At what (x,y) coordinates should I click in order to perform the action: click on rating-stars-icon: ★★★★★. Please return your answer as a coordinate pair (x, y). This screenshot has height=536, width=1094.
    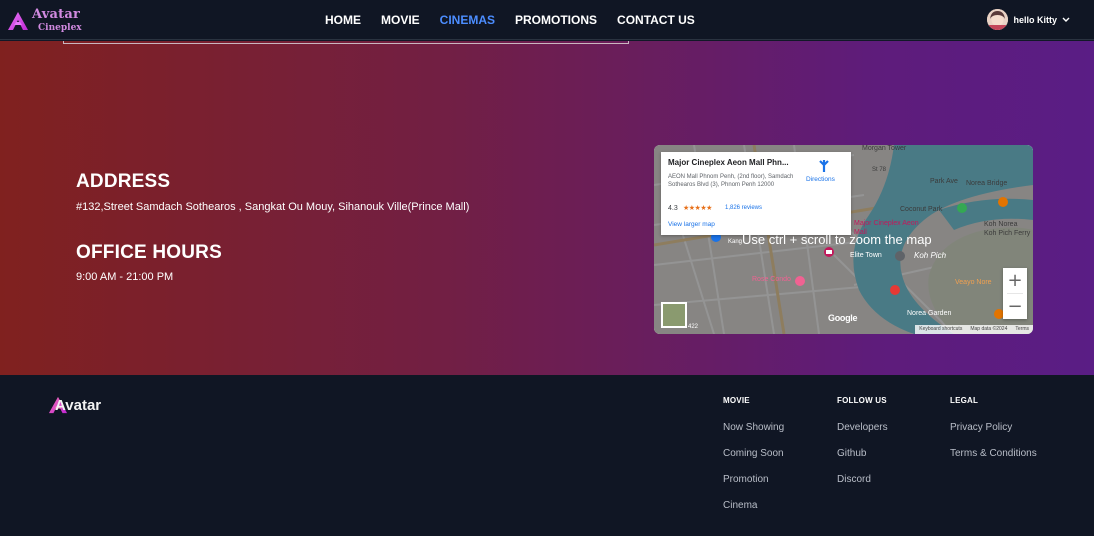
    Looking at the image, I should click on (697, 208).